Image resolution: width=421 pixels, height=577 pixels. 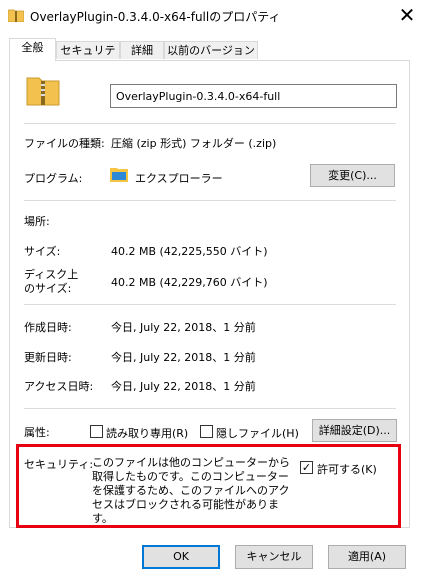 What do you see at coordinates (53, 178) in the screenshot?
I see `program-label: プログラム:` at bounding box center [53, 178].